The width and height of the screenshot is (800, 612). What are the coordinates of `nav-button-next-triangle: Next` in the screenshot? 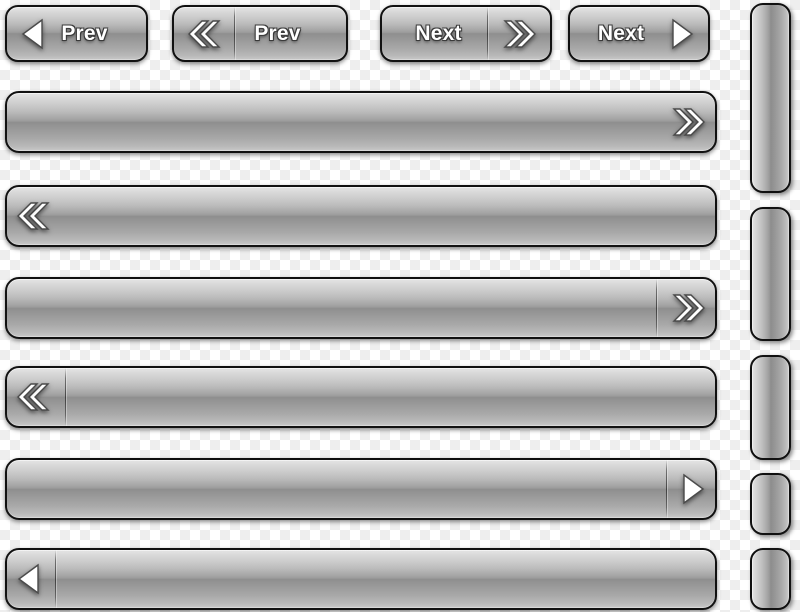 It's located at (639, 33).